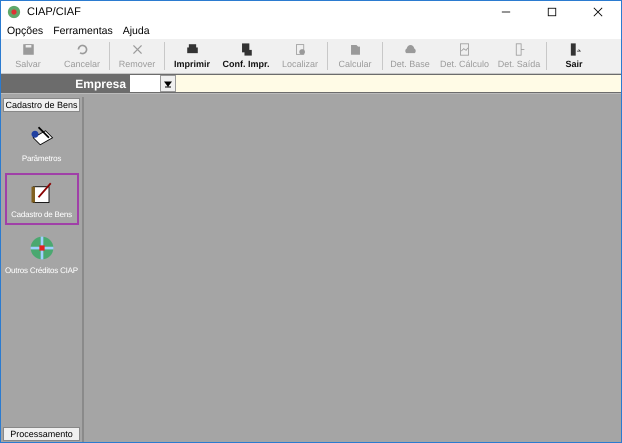 The width and height of the screenshot is (622, 443). What do you see at coordinates (41, 199) in the screenshot?
I see `sidebar-item: Cadastro de Bens` at bounding box center [41, 199].